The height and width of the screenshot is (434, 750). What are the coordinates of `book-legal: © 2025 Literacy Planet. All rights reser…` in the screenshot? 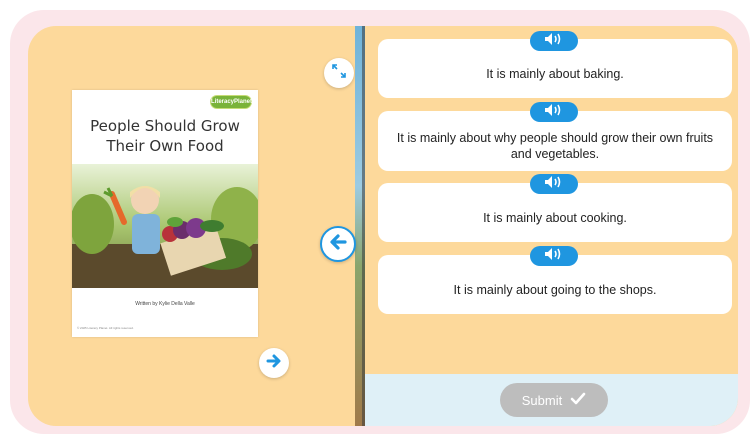 It's located at (105, 328).